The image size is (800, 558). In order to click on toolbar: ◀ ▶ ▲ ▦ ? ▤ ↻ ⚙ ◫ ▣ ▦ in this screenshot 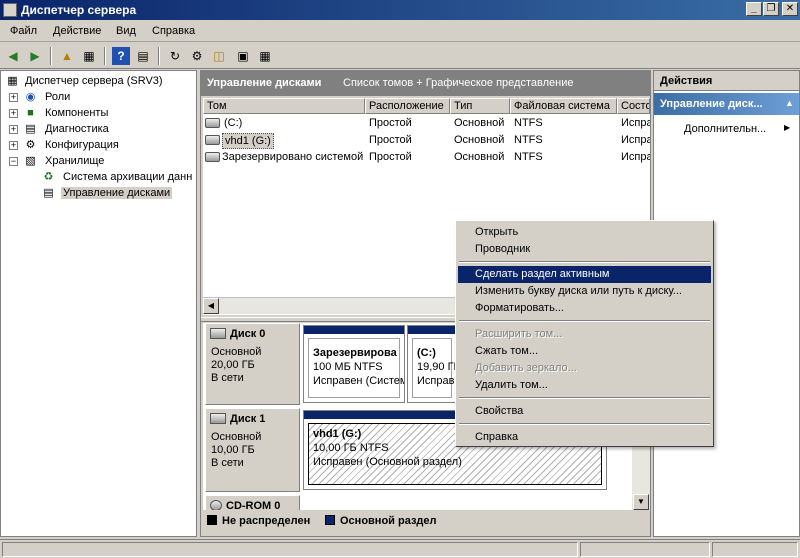, I will do `click(400, 56)`.